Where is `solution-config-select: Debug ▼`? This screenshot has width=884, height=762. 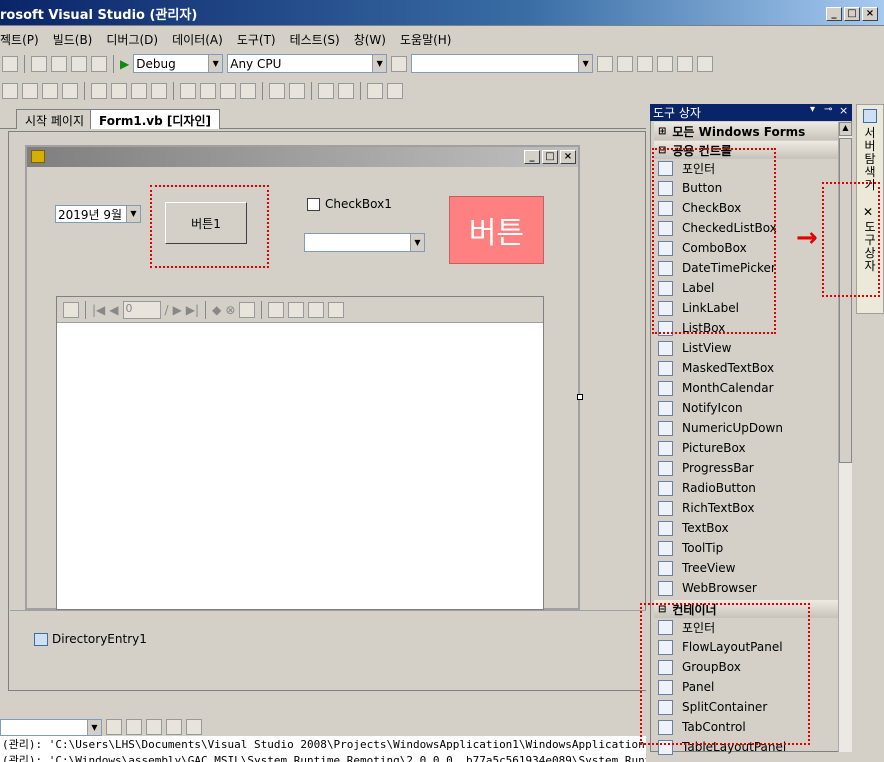
solution-config-select: Debug ▼ is located at coordinates (178, 63).